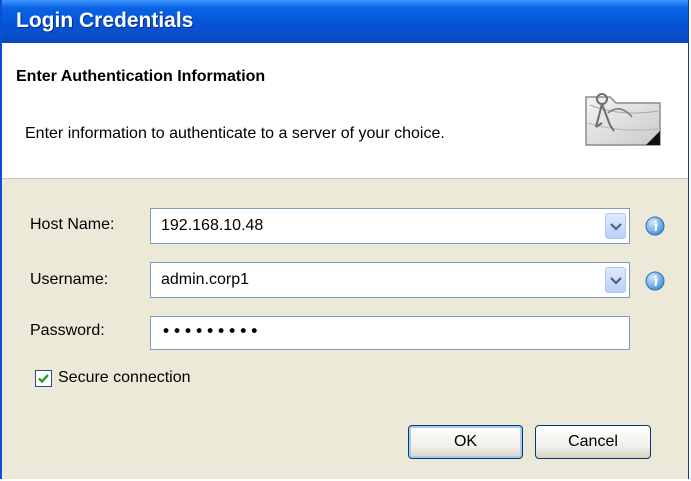  I want to click on title-bar: Login Credentials, so click(345, 21).